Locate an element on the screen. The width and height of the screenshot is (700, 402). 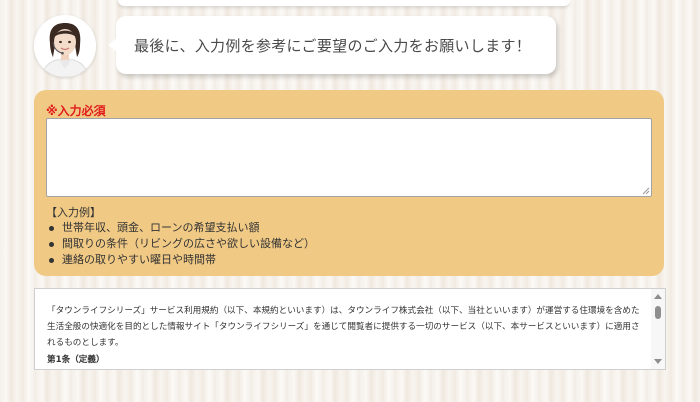
example-item-text: 連絡の取りやすい曜日や時間帯 is located at coordinates (139, 259).